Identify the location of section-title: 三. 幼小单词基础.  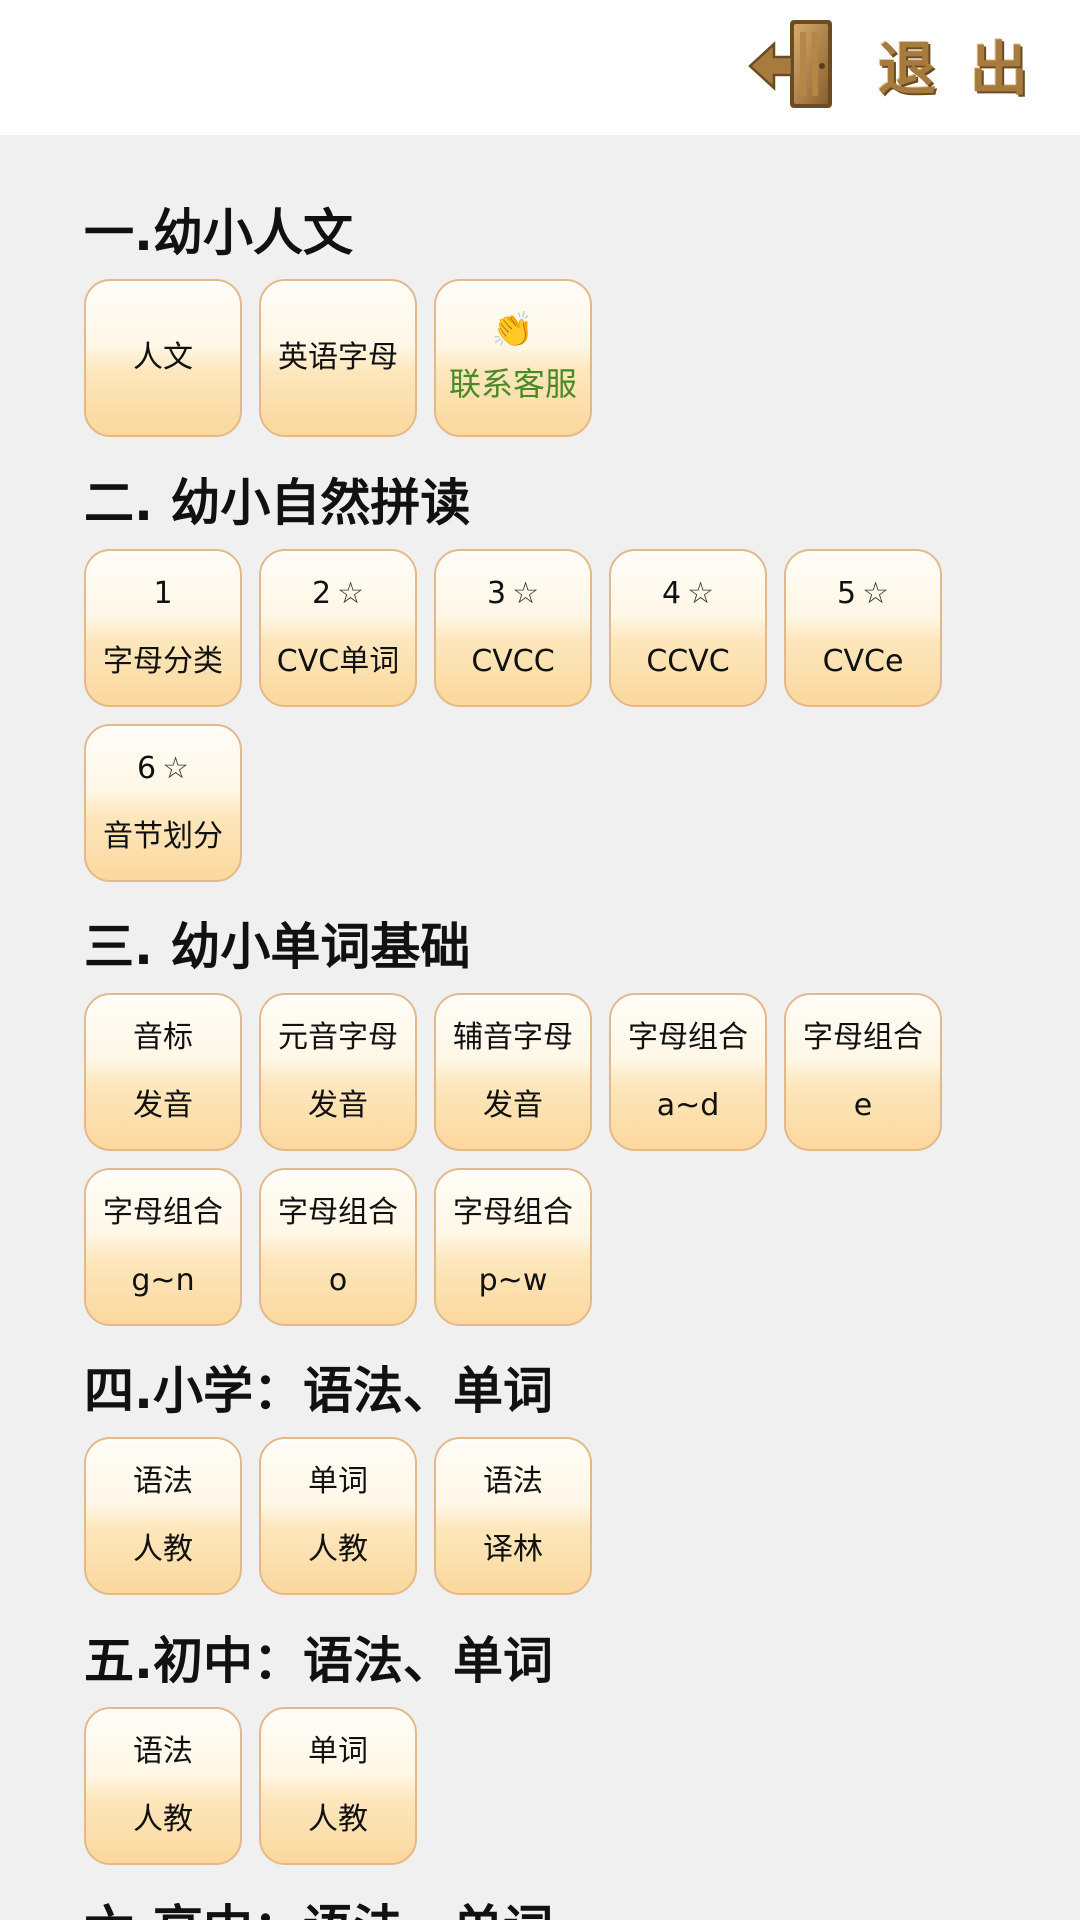
(277, 947).